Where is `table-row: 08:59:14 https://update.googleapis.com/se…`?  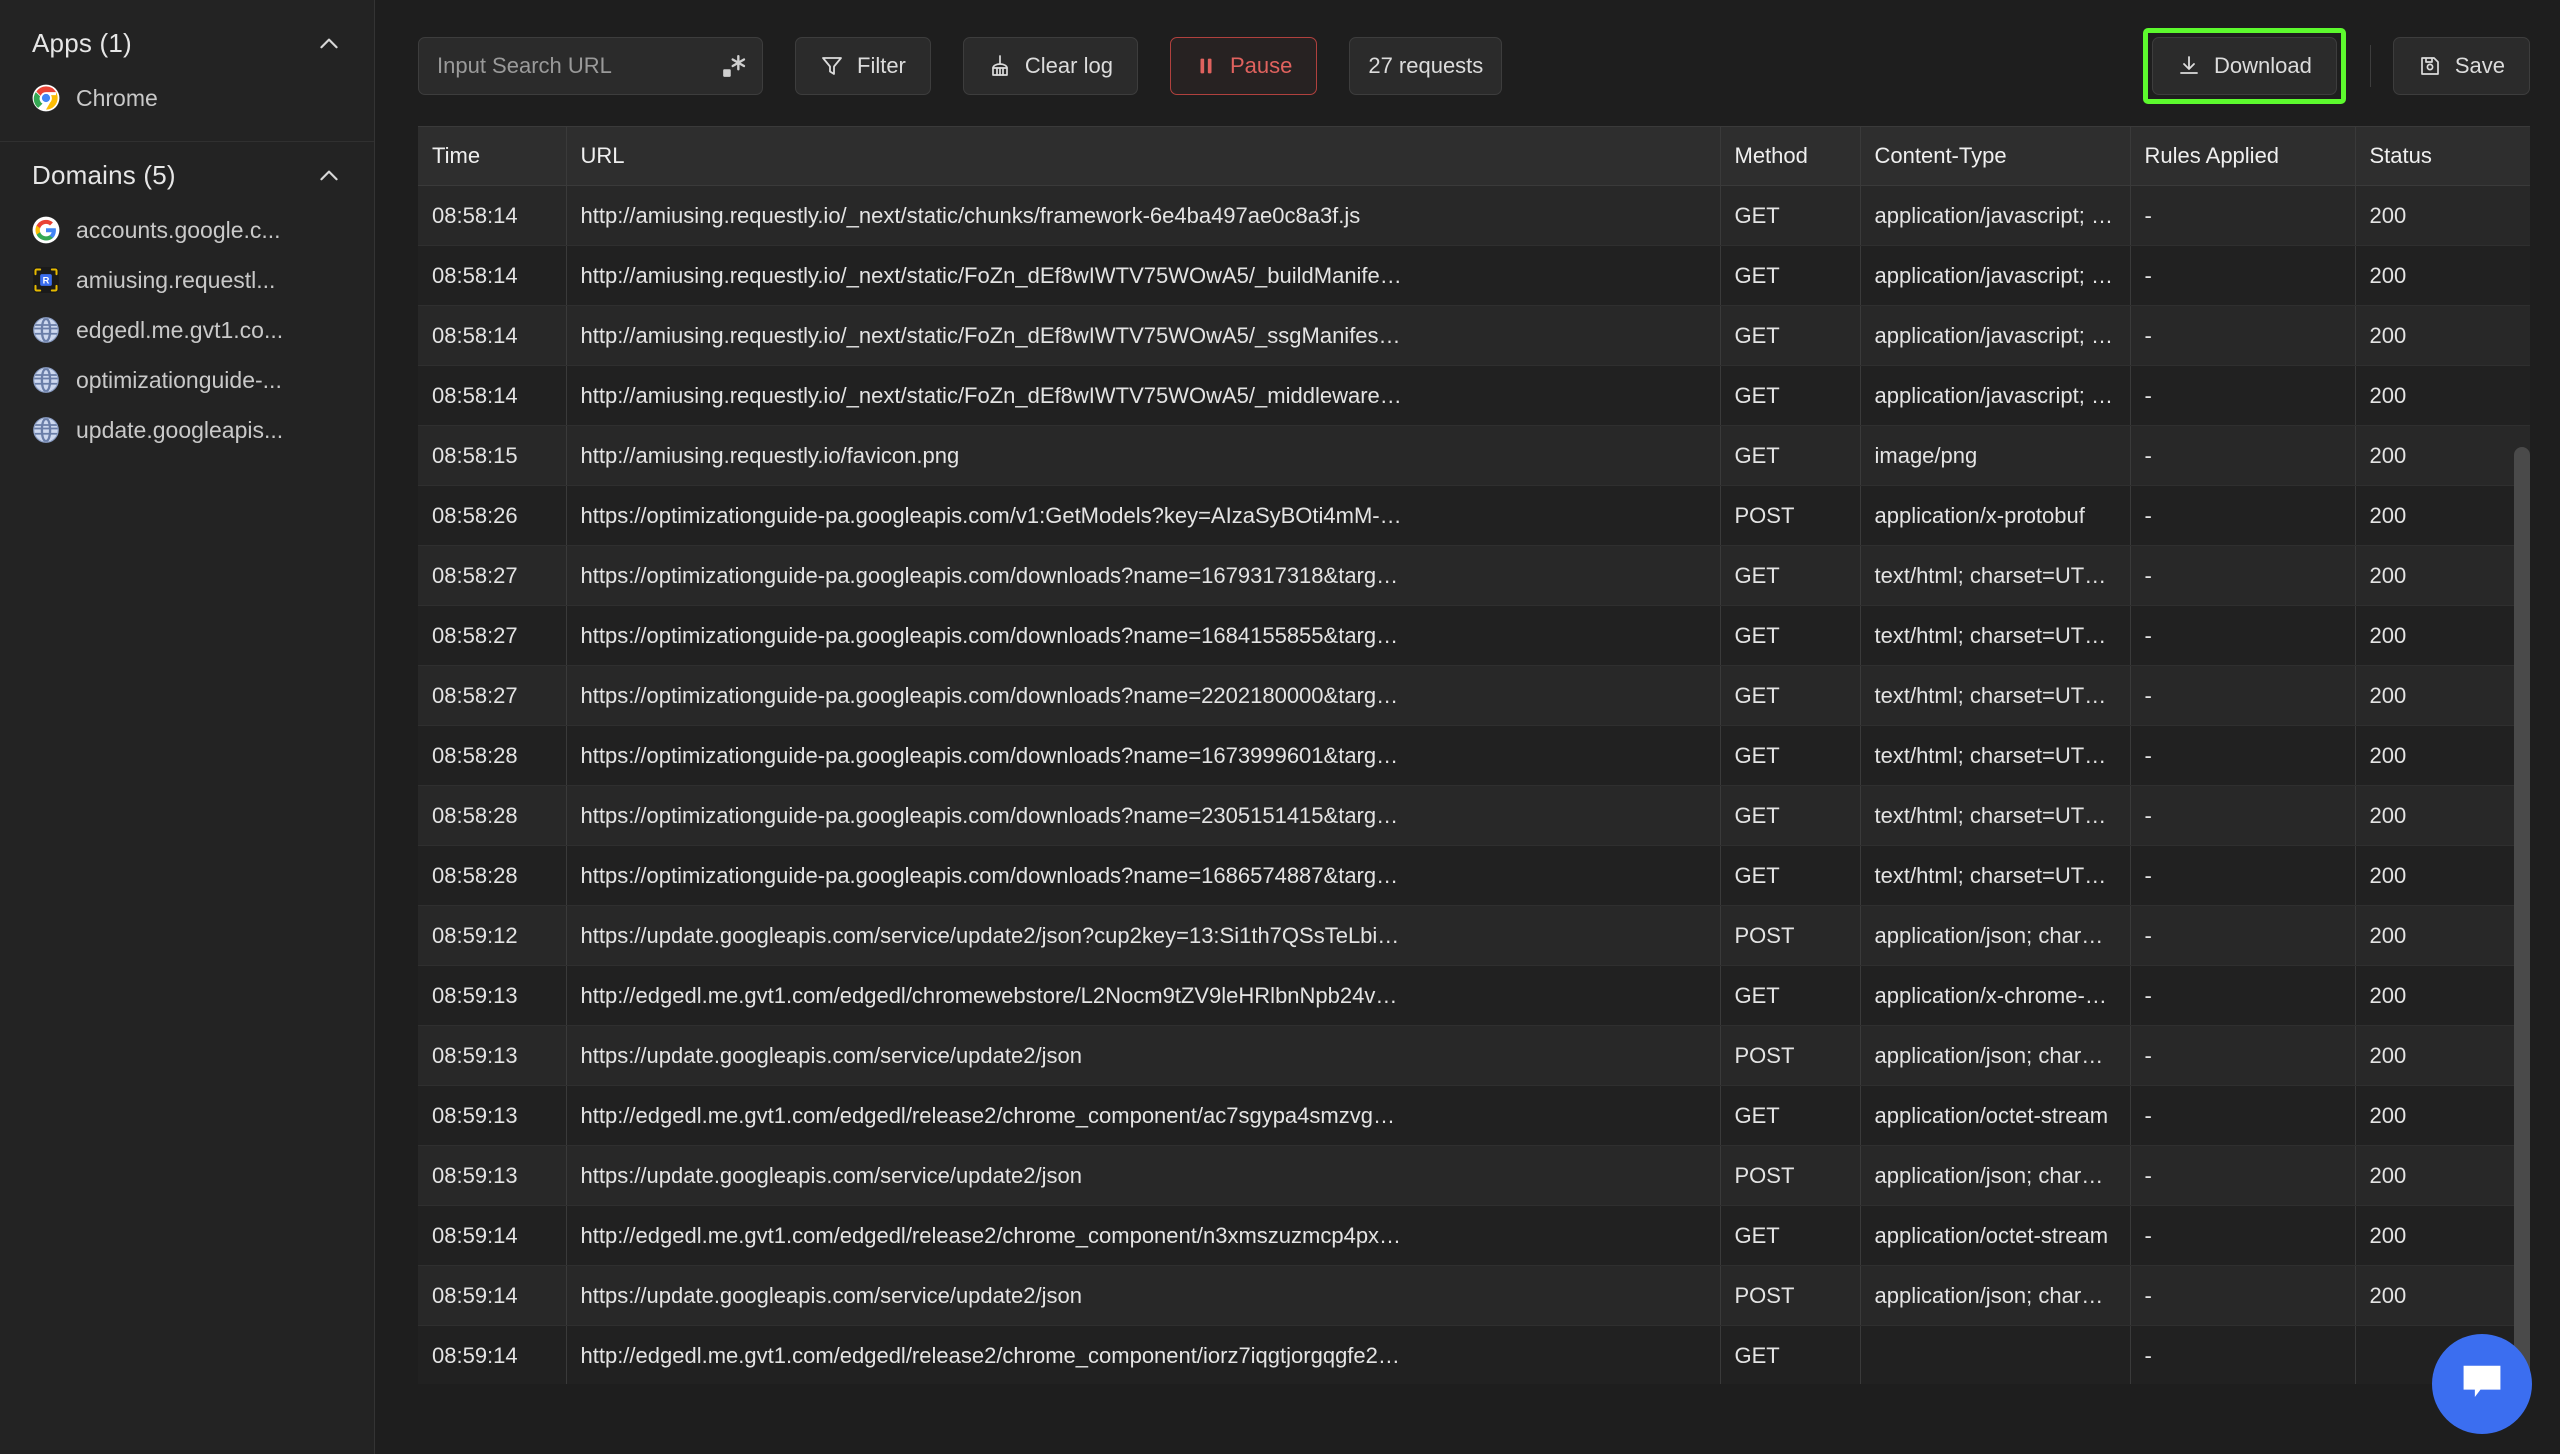 table-row: 08:59:14 https://update.googleapis.com/se… is located at coordinates (1474, 1295).